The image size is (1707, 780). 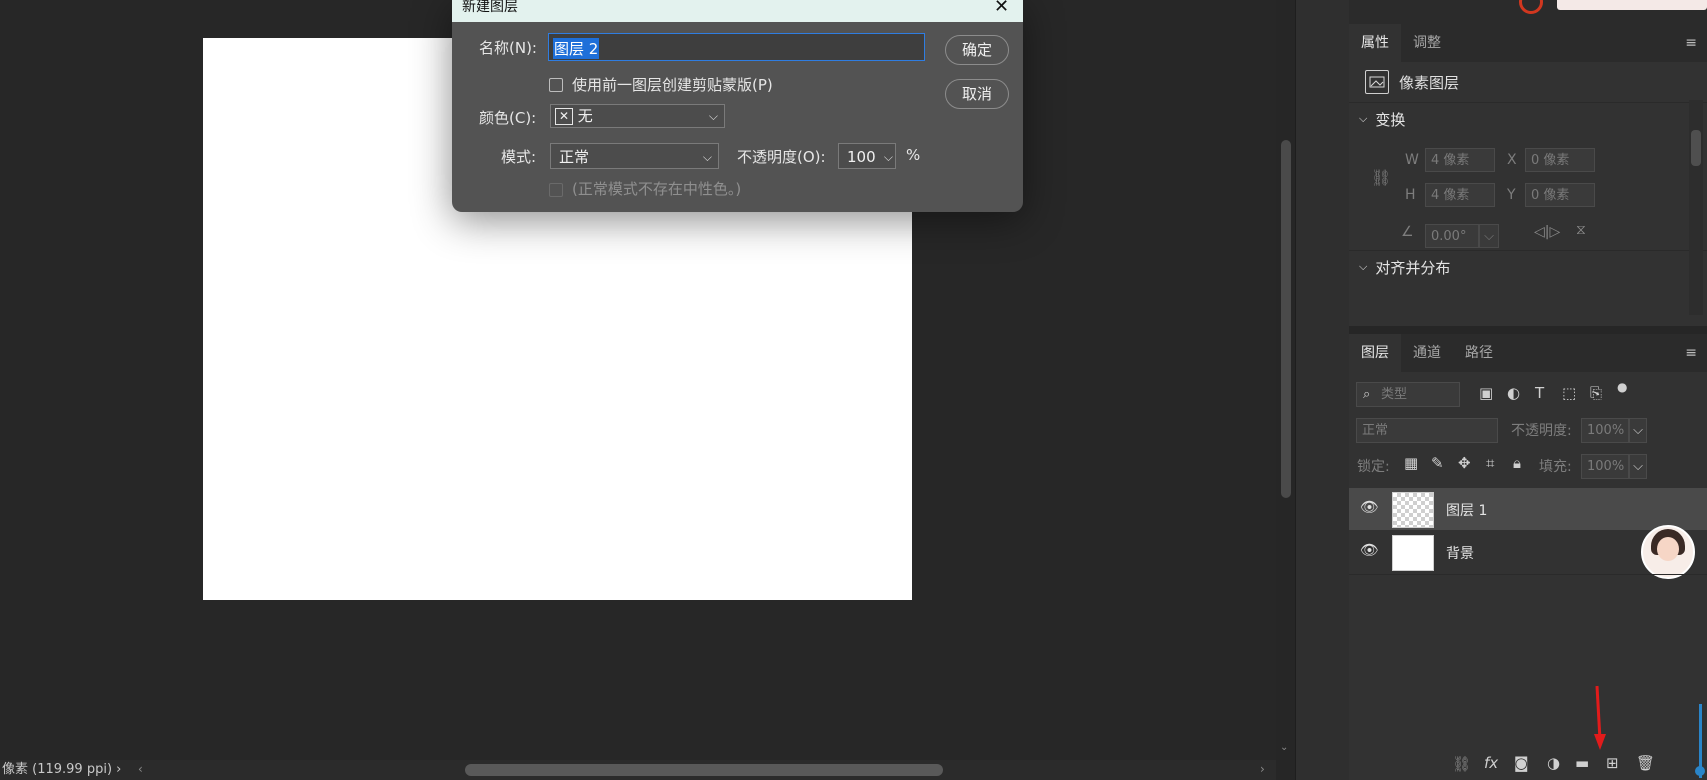 What do you see at coordinates (1596, 393) in the screenshot?
I see `filter-smart-object-icon: ⎘` at bounding box center [1596, 393].